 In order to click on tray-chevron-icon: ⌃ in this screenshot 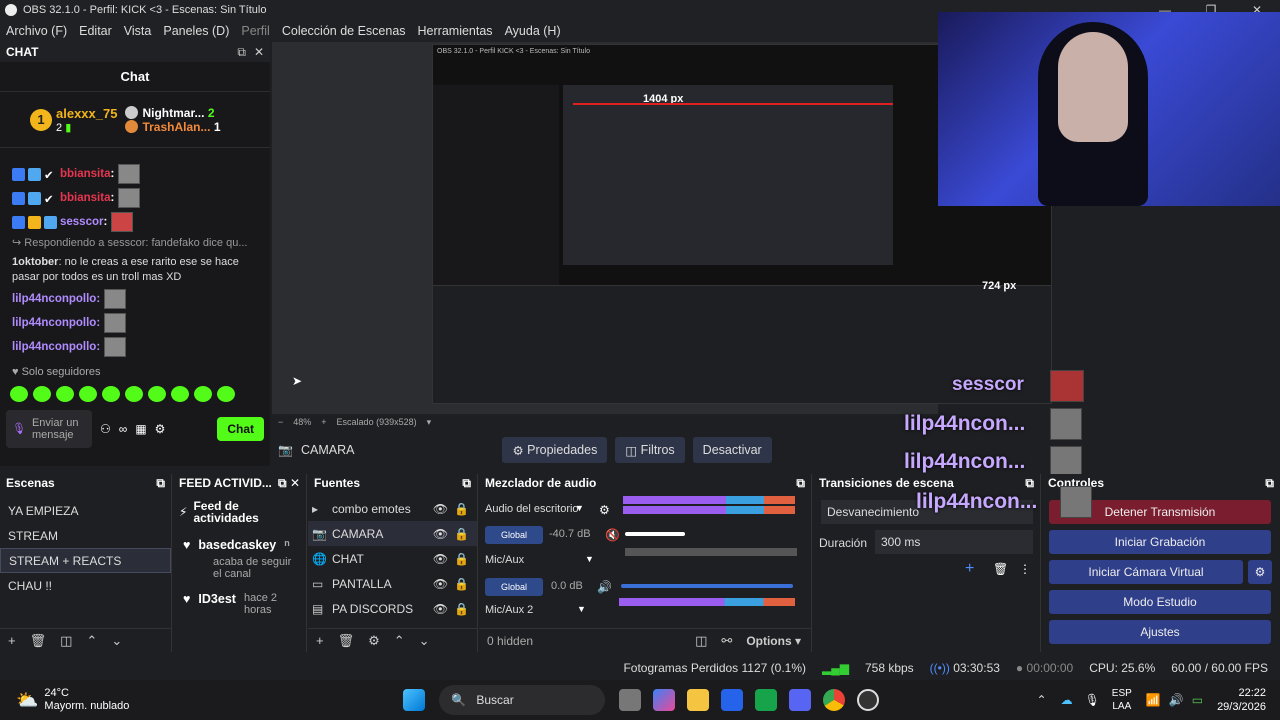, I will do `click(1042, 700)`.